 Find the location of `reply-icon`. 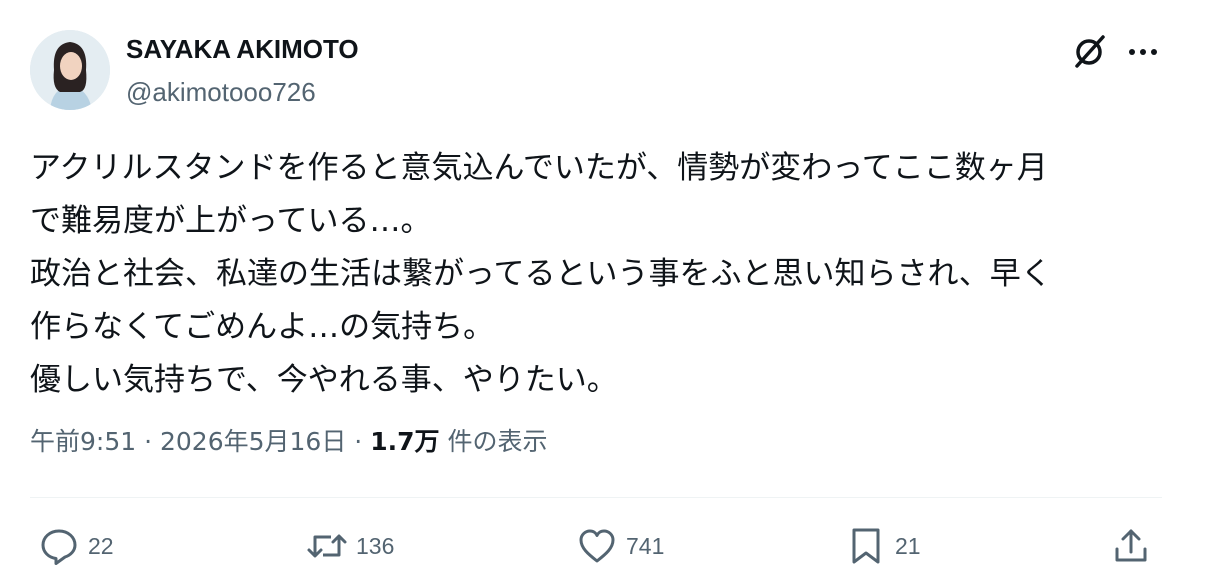

reply-icon is located at coordinates (59, 547).